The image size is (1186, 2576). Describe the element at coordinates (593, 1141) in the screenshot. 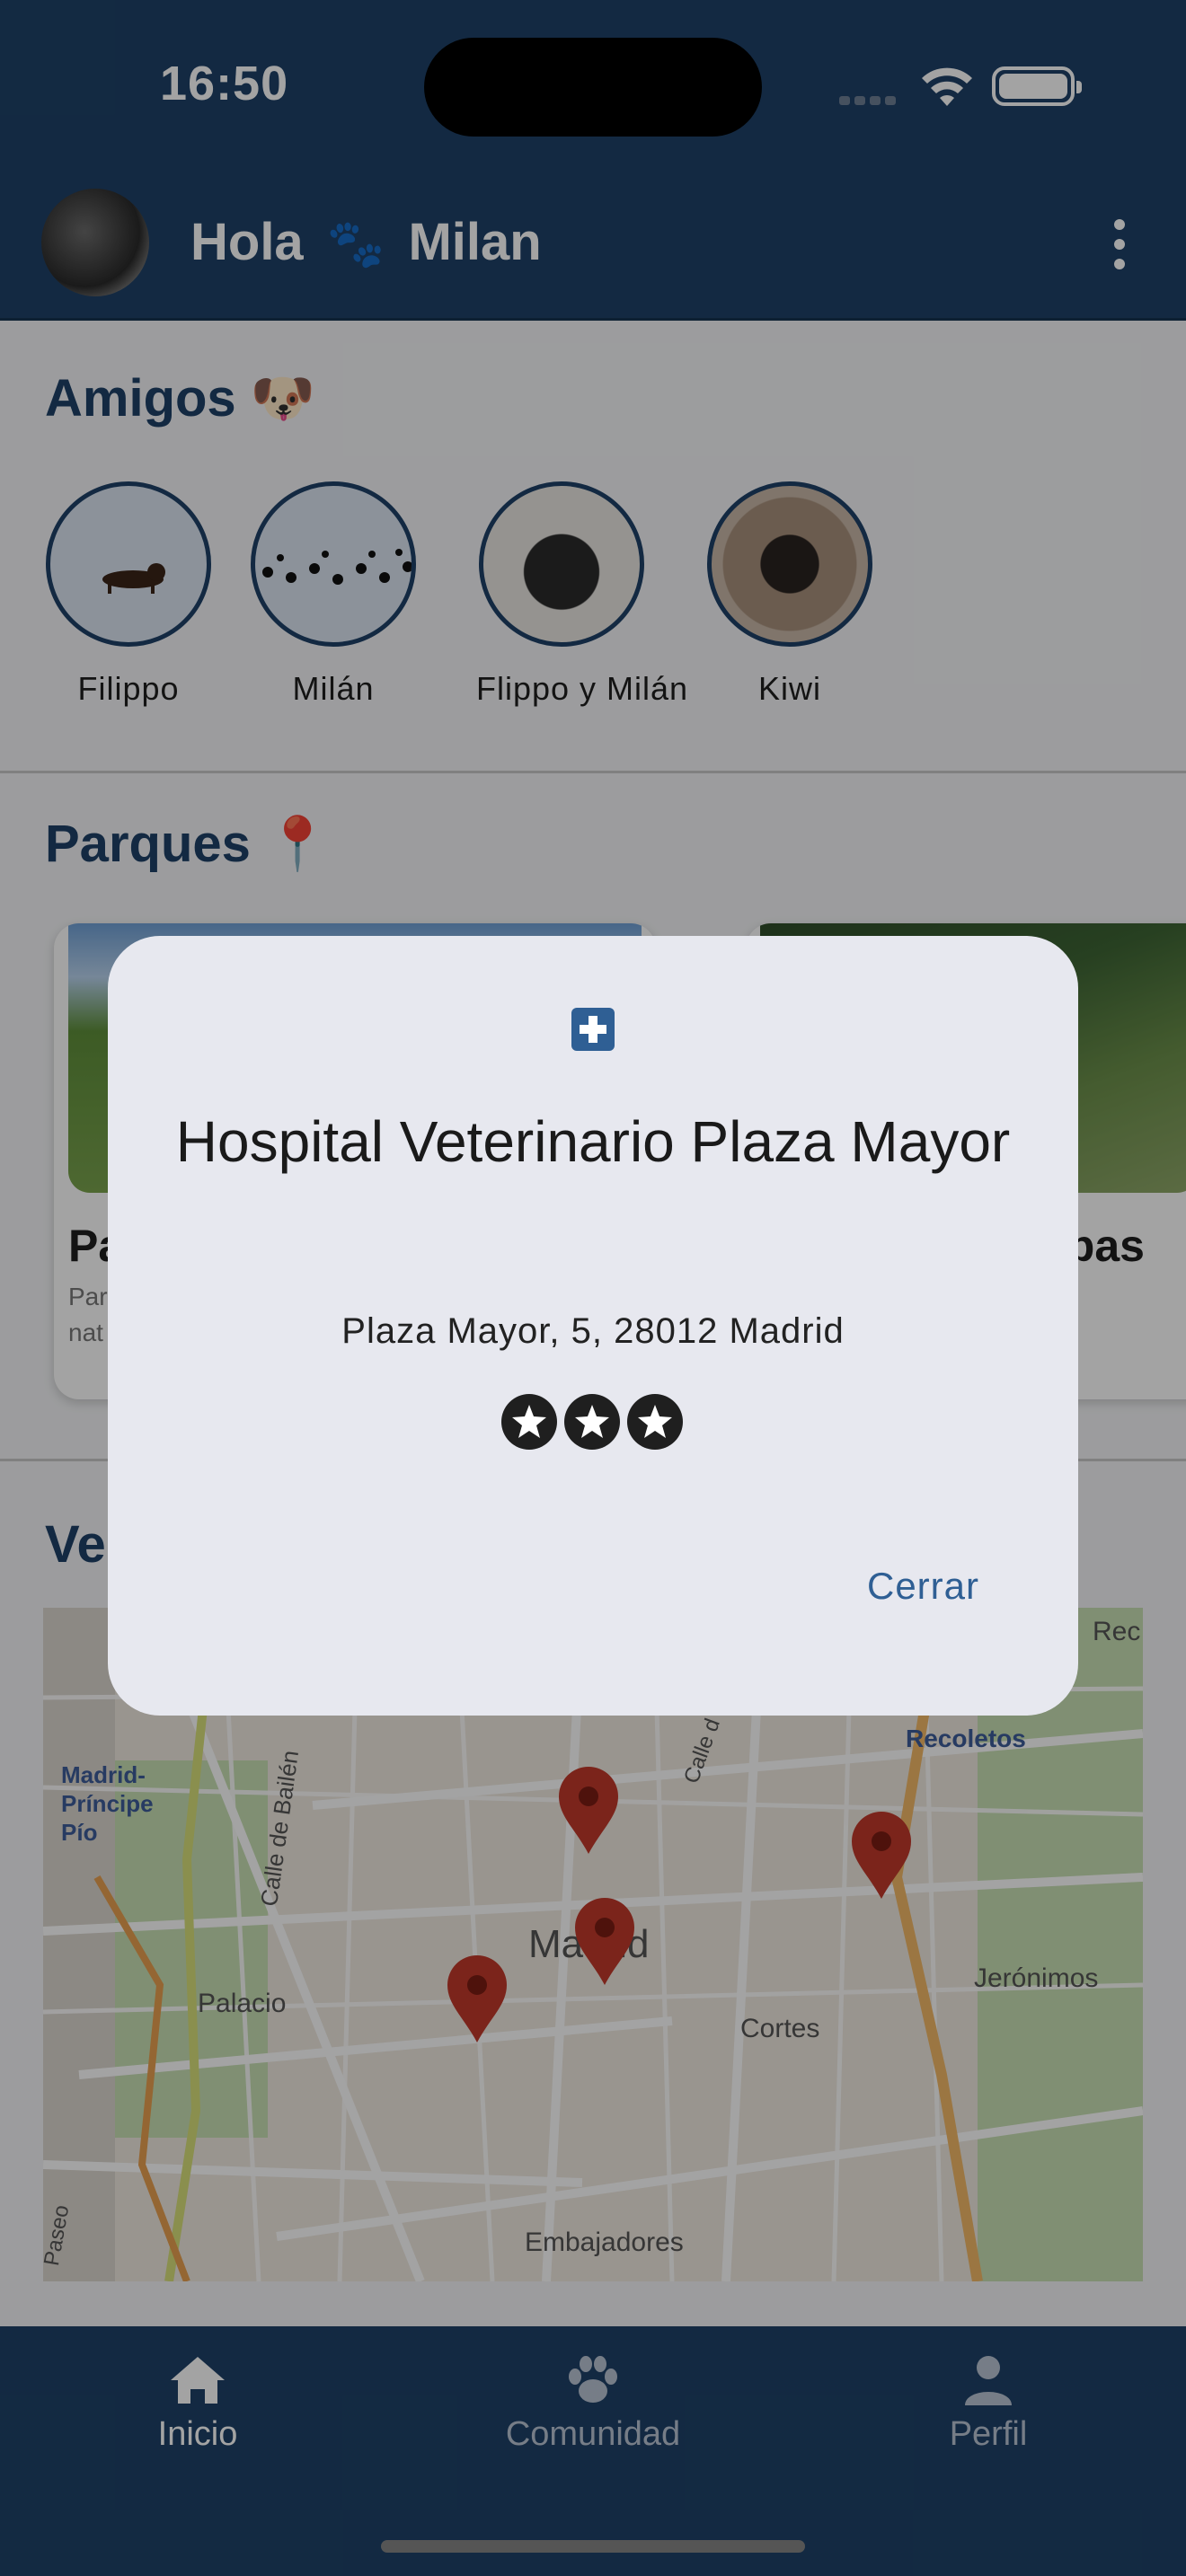

I see `dialog-title: Hospital Veterinario Plaza Mayor` at that location.